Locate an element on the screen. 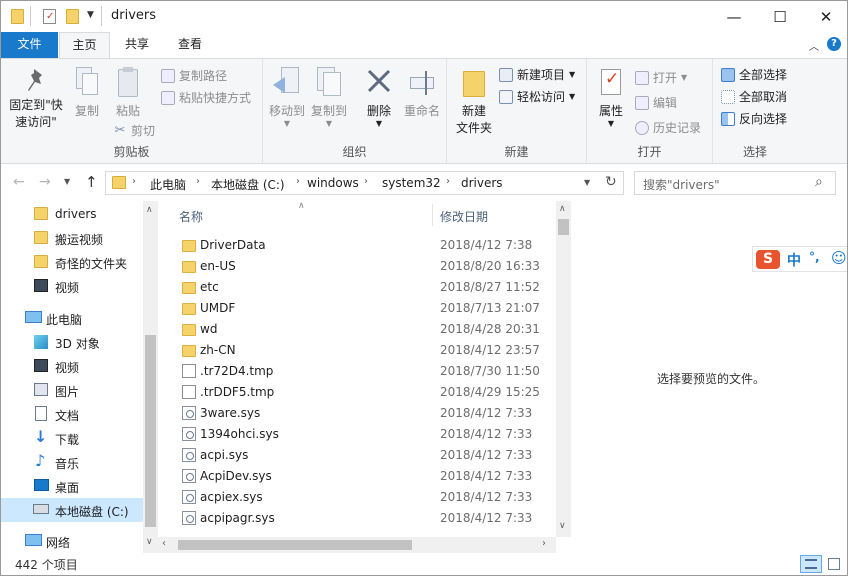 This screenshot has width=848, height=576. help-icon: ? is located at coordinates (834, 44).